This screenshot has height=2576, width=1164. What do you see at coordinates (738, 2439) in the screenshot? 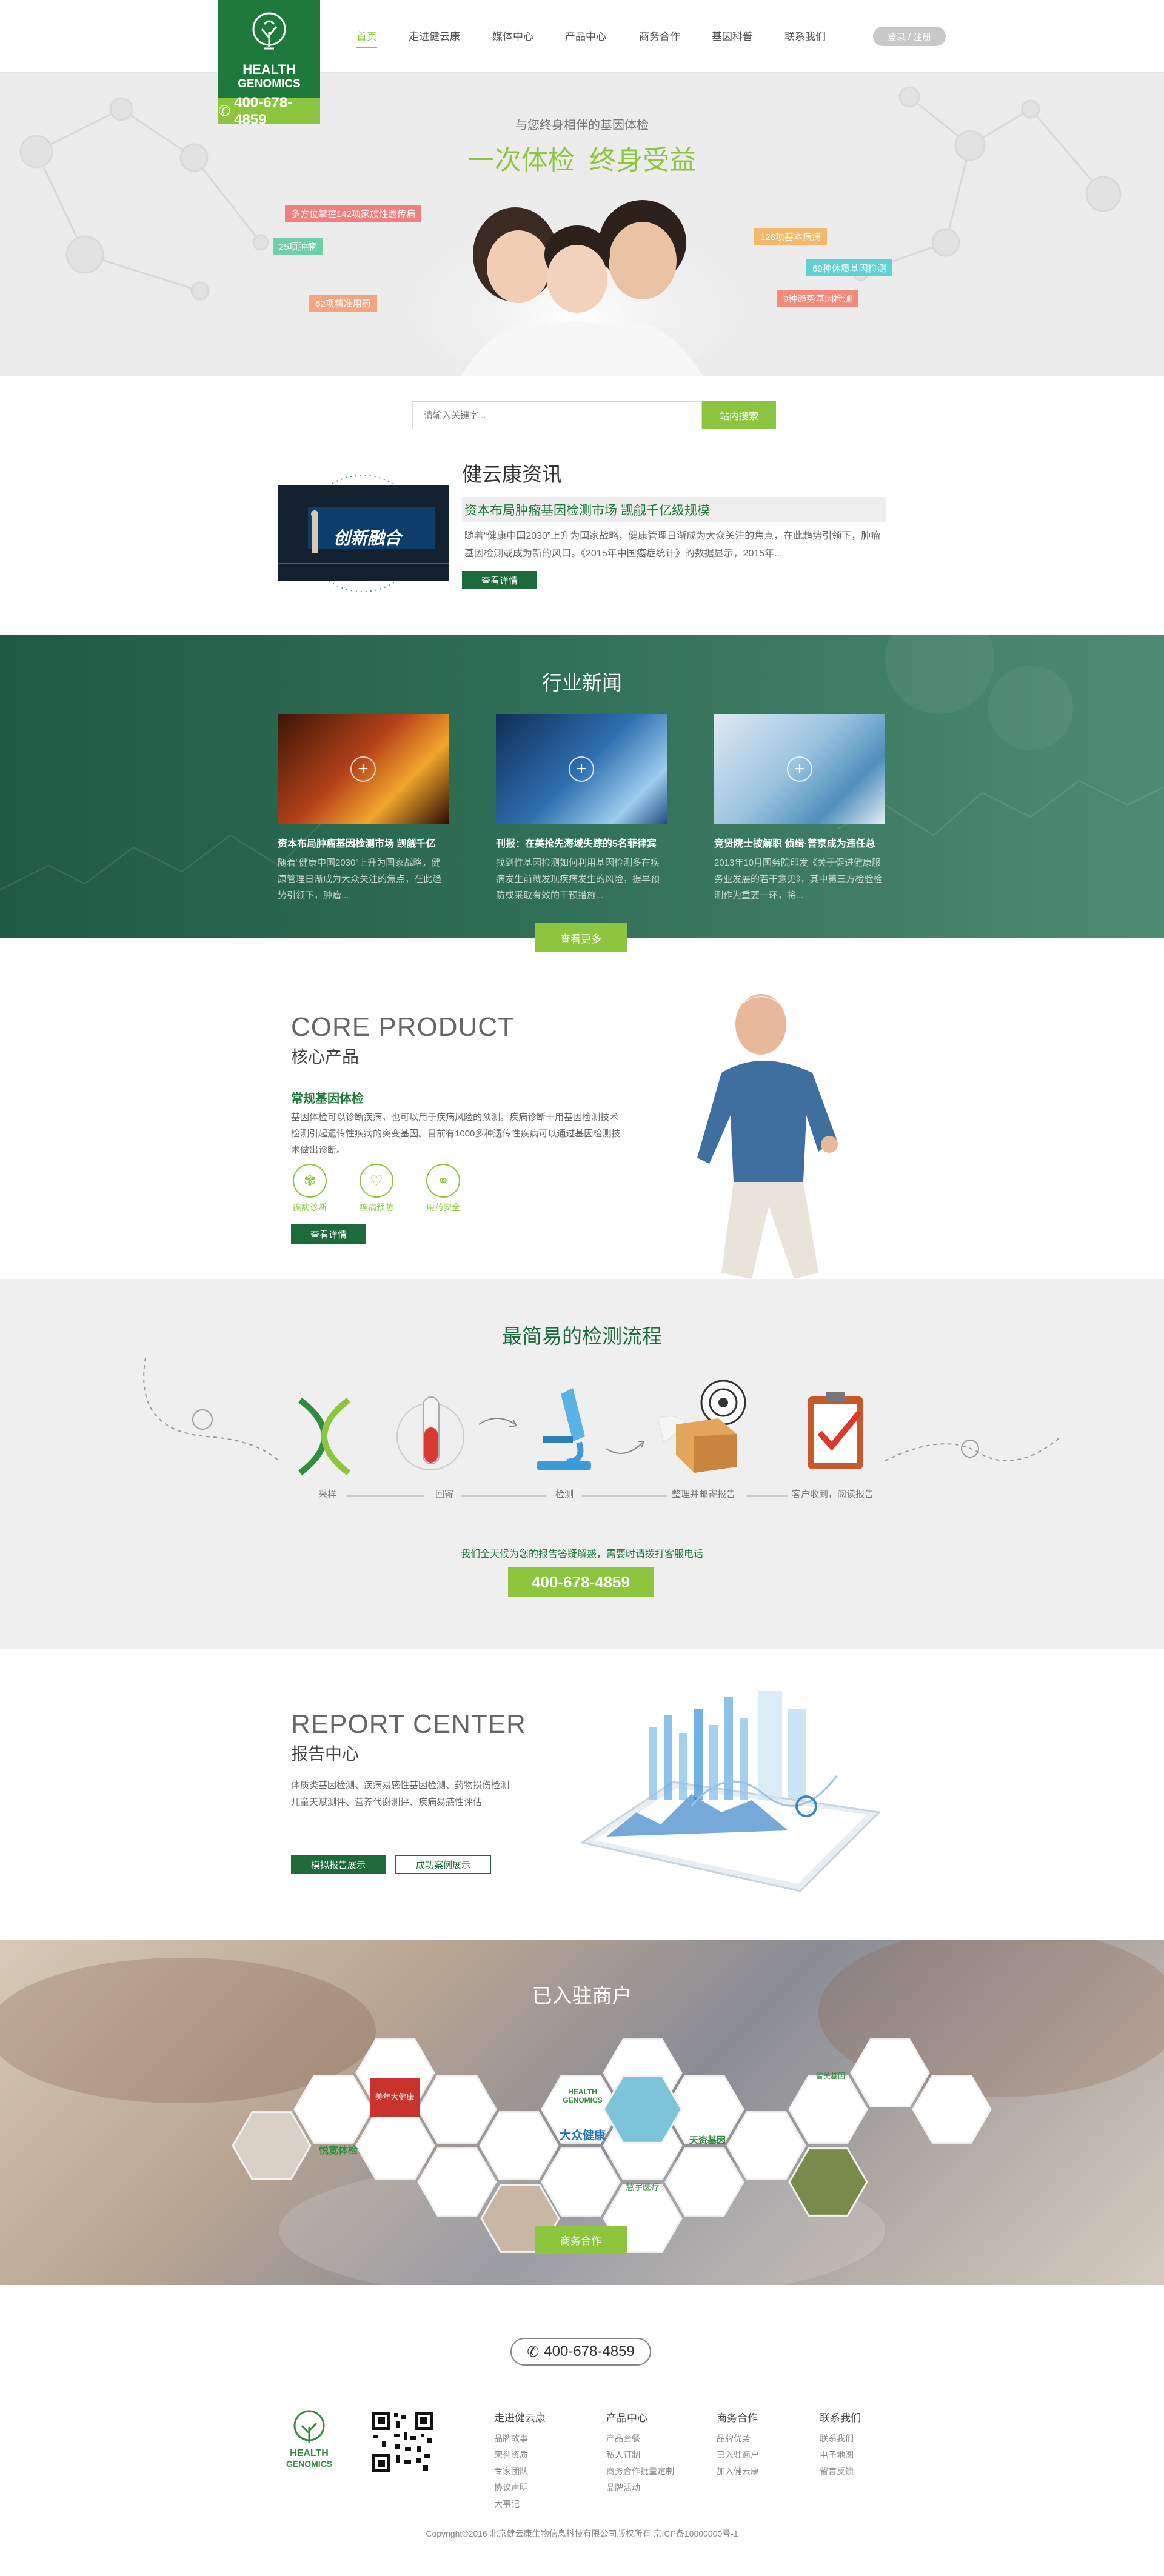
I see `footer-link: 品牌优势` at bounding box center [738, 2439].